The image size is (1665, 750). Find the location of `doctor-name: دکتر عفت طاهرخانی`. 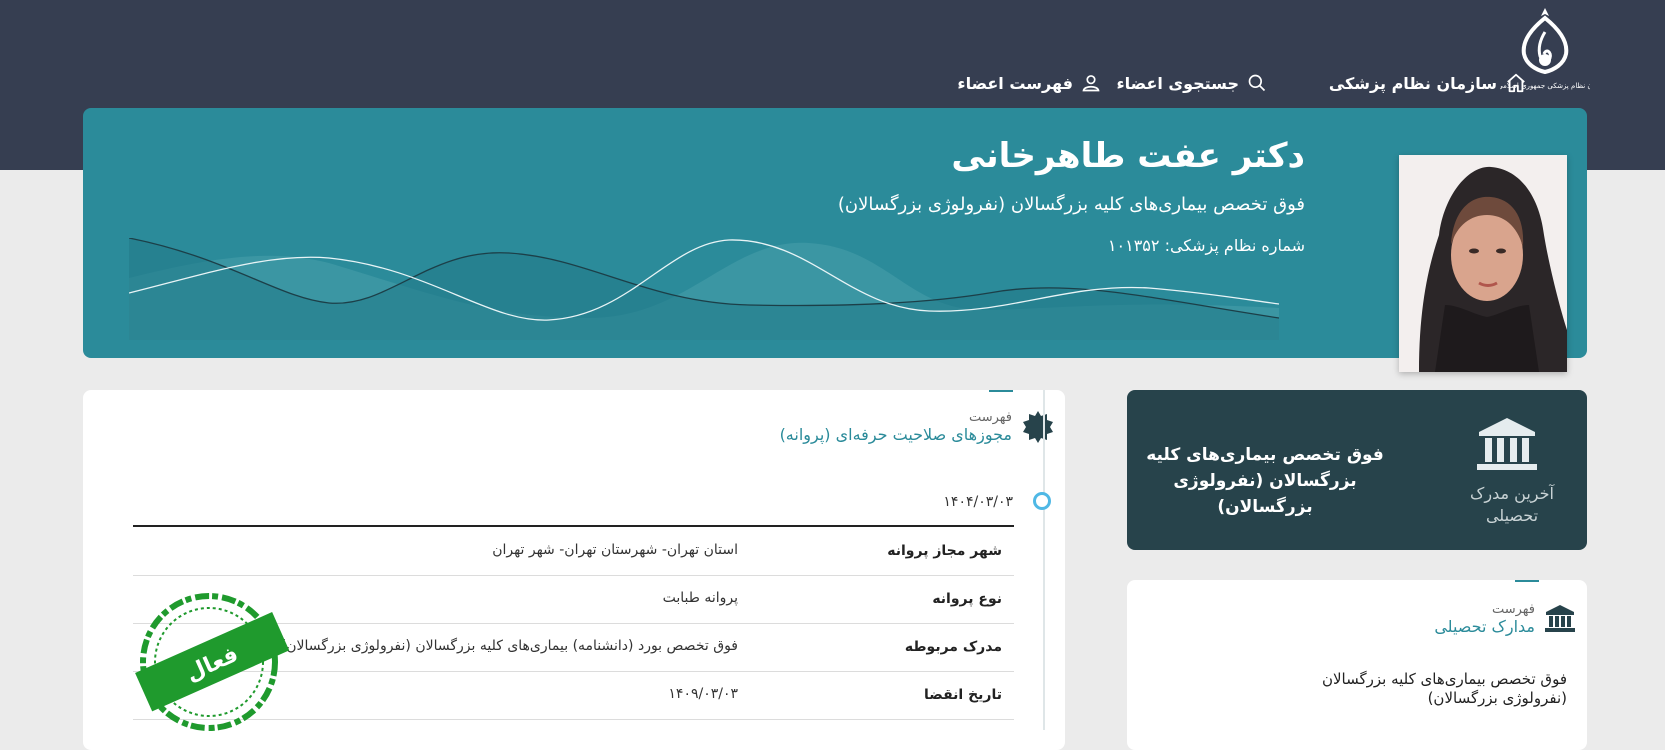

doctor-name: دکتر عفت طاهرخانی is located at coordinates (1128, 156).